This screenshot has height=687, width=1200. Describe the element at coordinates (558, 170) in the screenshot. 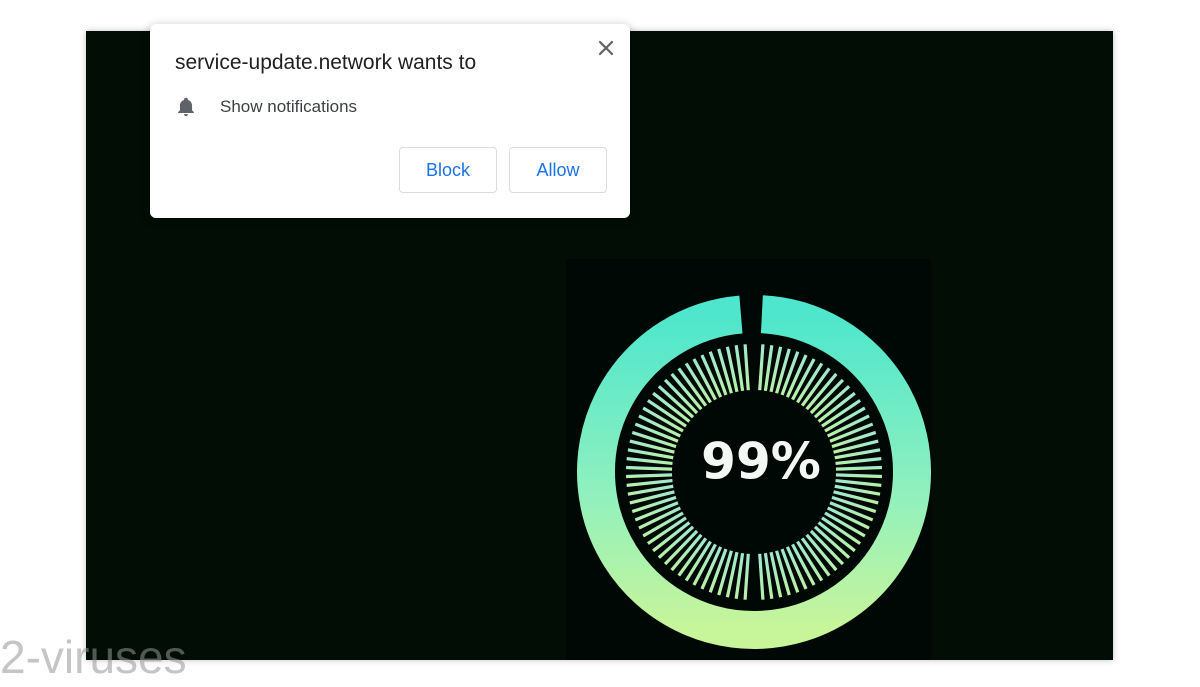

I see `allow-button: Allow` at that location.